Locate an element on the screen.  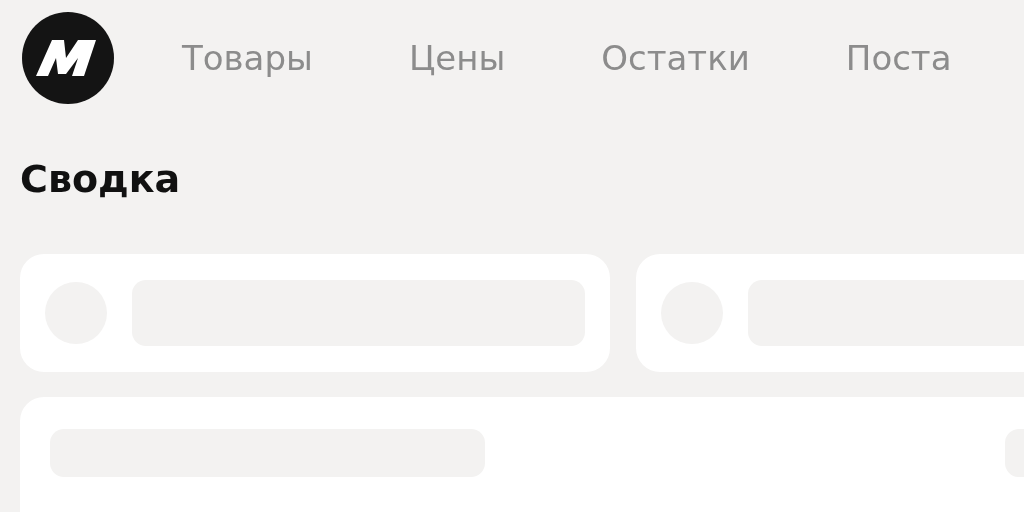
nav-link: Цены is located at coordinates (457, 58).